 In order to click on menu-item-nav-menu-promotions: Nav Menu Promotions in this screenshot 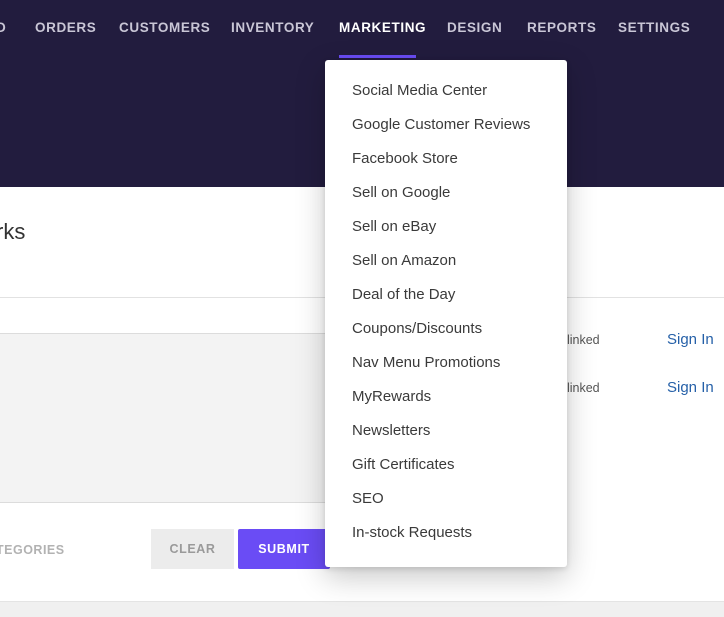, I will do `click(446, 369)`.